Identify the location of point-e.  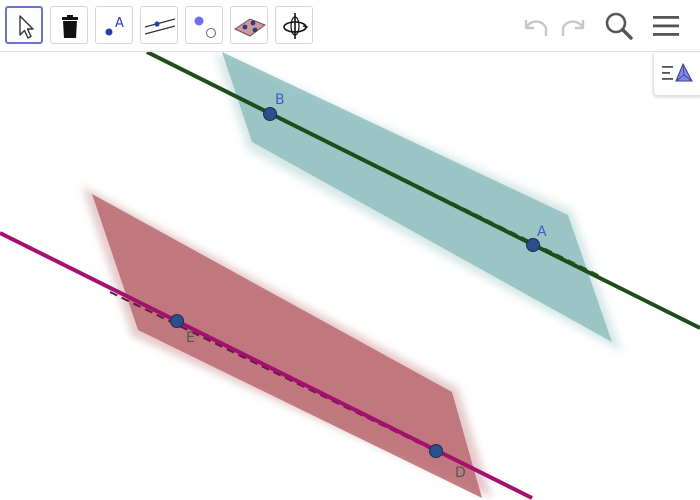
(177, 321).